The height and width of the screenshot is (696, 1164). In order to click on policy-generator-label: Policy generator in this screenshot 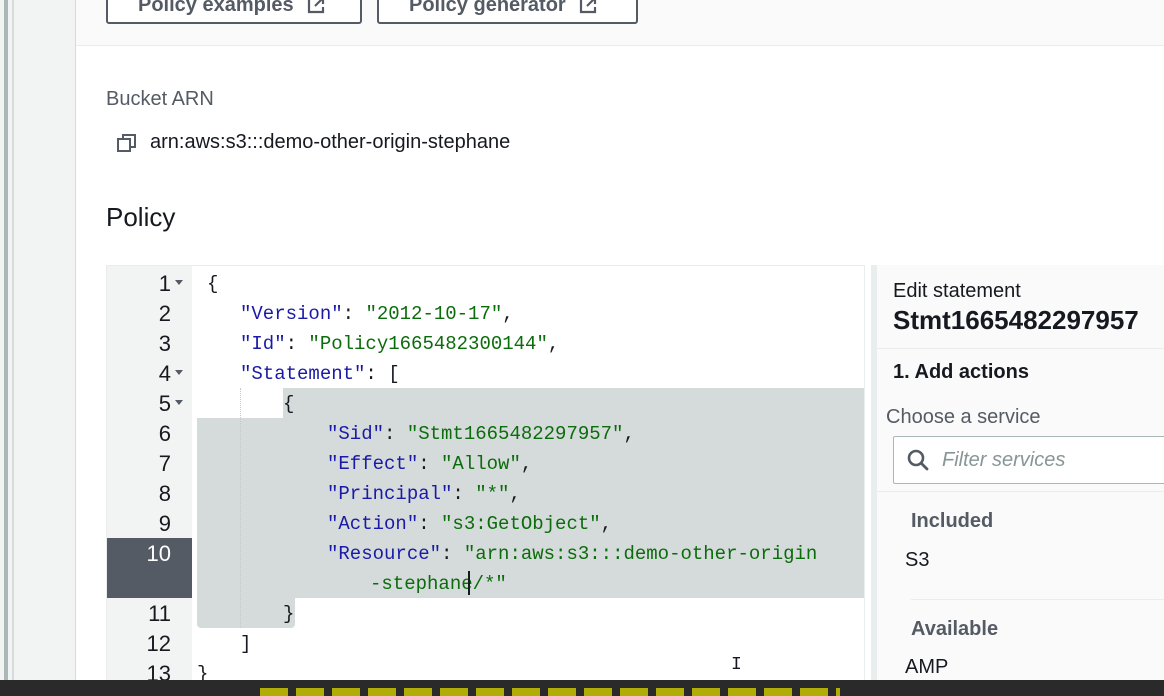, I will do `click(487, 8)`.